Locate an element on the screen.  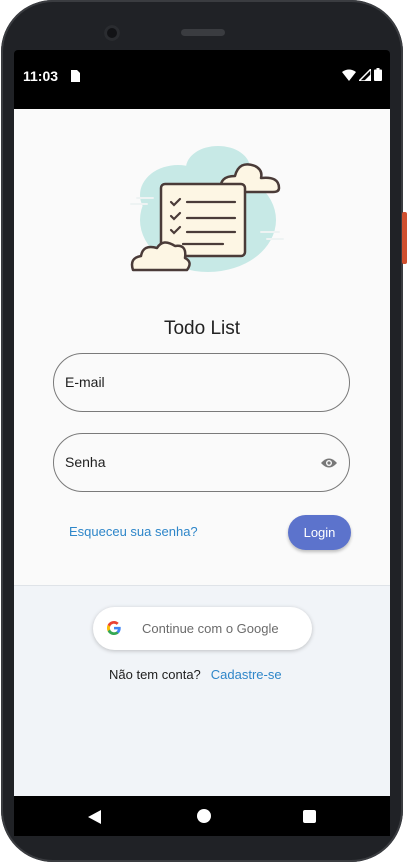
forgot-password-link: Esqueceu sua senha? is located at coordinates (133, 531).